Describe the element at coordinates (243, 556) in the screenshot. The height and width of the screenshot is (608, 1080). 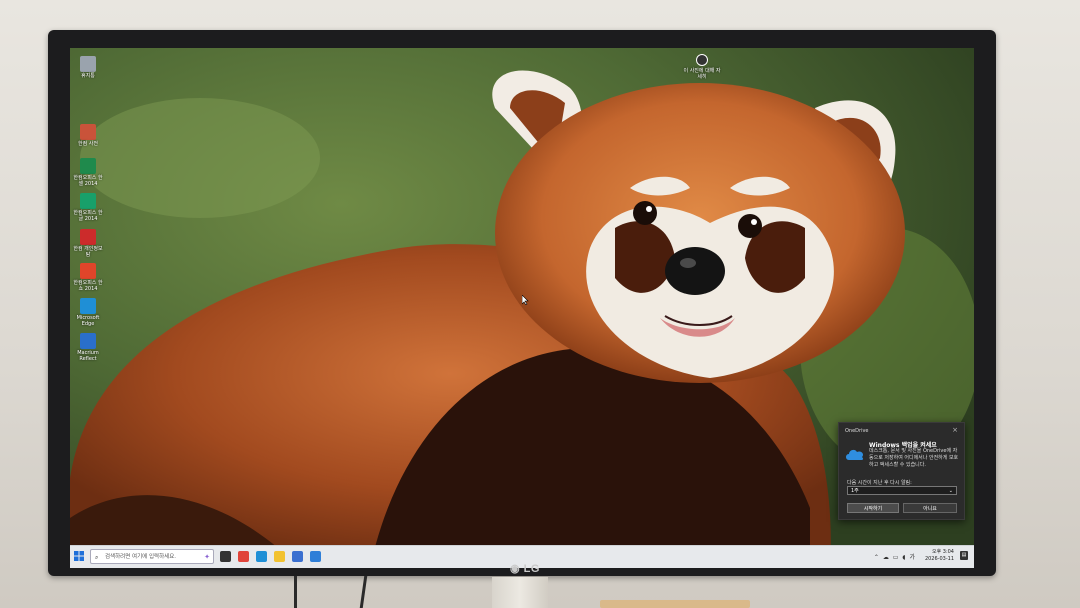
I see `chrome-icon` at that location.